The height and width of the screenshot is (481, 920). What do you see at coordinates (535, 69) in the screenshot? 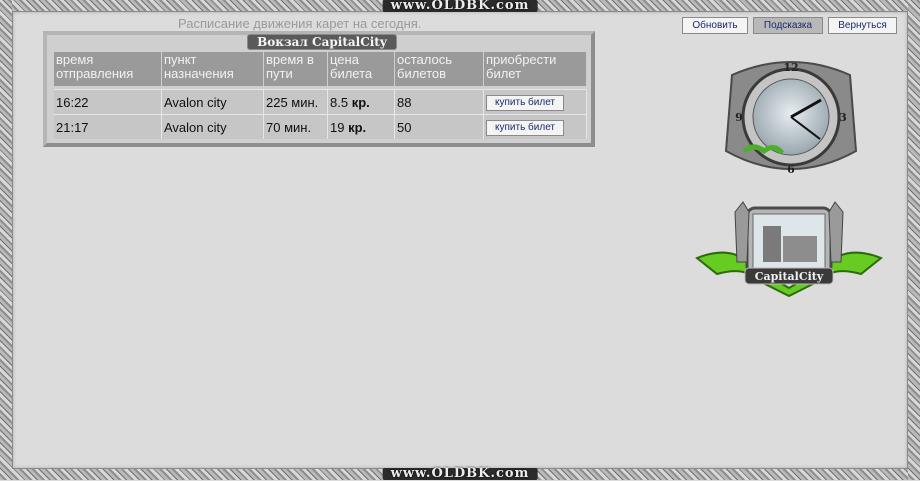
I see `header-buy: приобрести билет` at bounding box center [535, 69].